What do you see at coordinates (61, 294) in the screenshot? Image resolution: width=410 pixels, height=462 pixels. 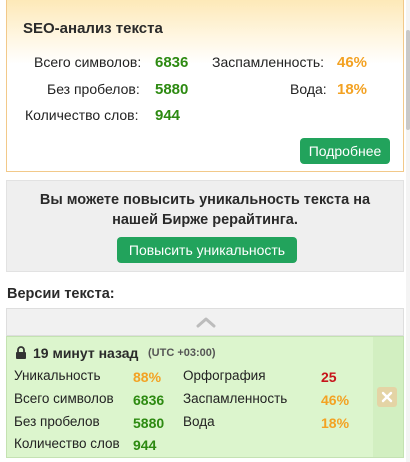 I see `versions-title: Версии текста:` at bounding box center [61, 294].